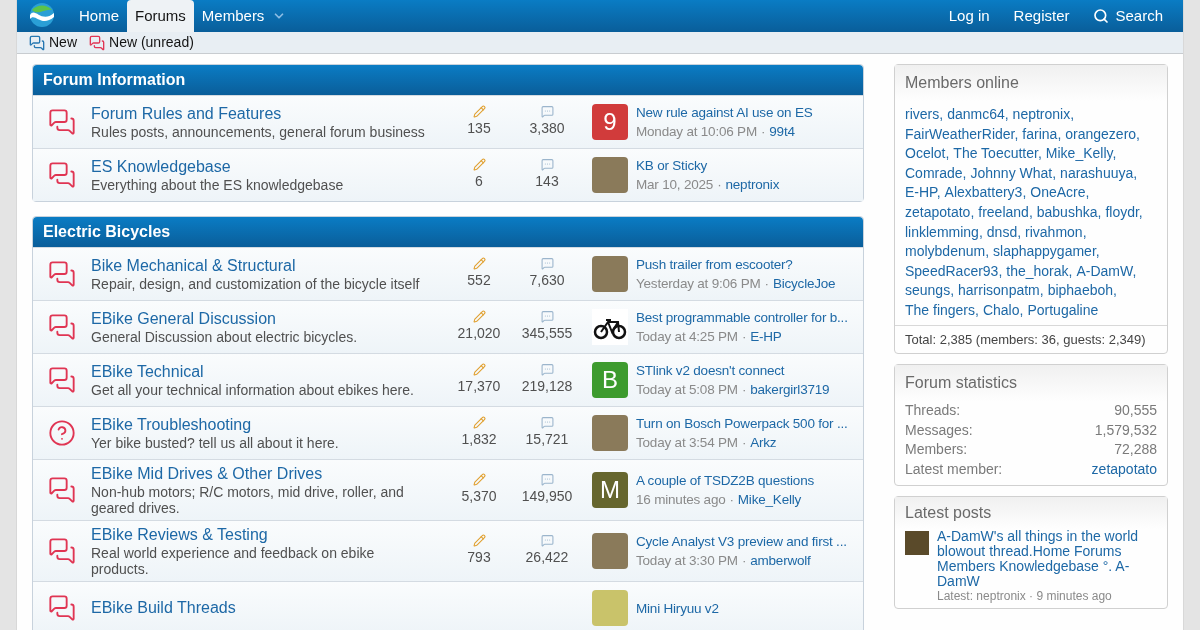 This screenshot has width=1200, height=630. What do you see at coordinates (253, 390) in the screenshot?
I see `forum-description: Get all your technical information about ebikes here.` at bounding box center [253, 390].